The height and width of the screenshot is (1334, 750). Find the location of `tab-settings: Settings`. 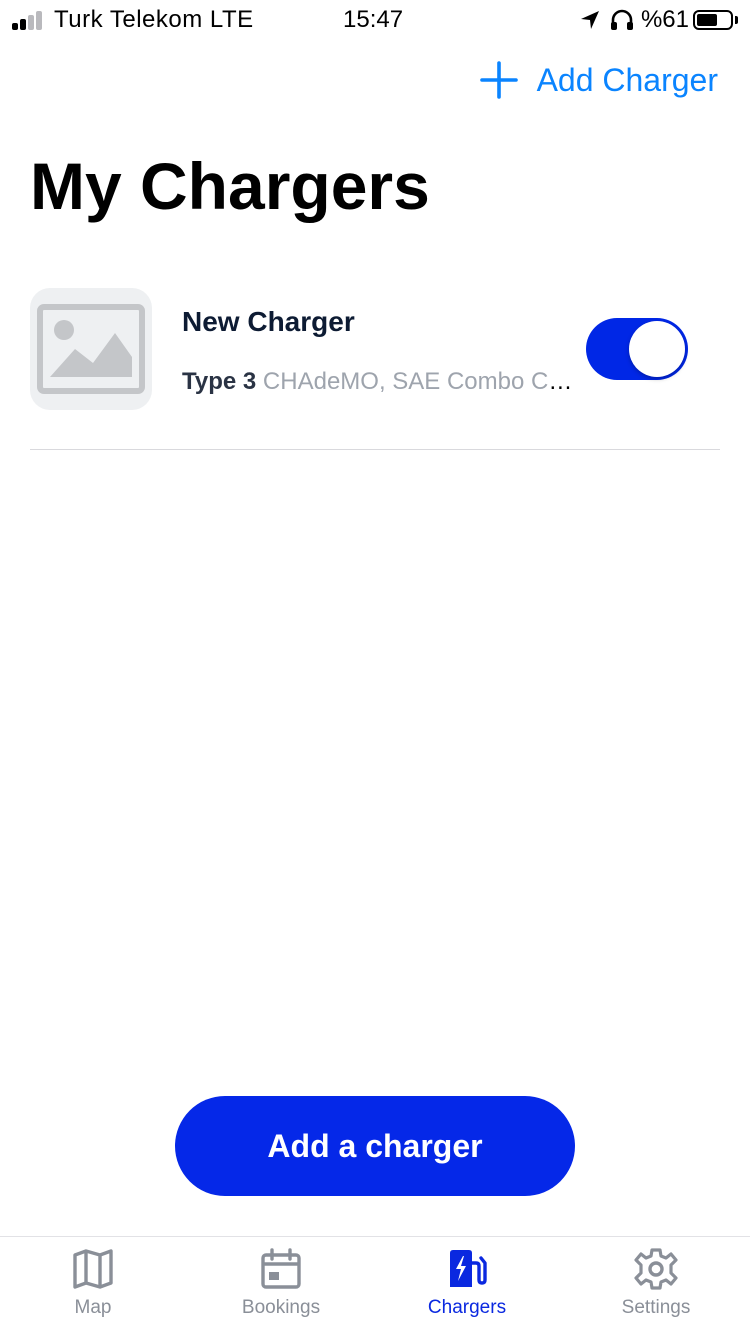

tab-settings: Settings is located at coordinates (656, 1283).